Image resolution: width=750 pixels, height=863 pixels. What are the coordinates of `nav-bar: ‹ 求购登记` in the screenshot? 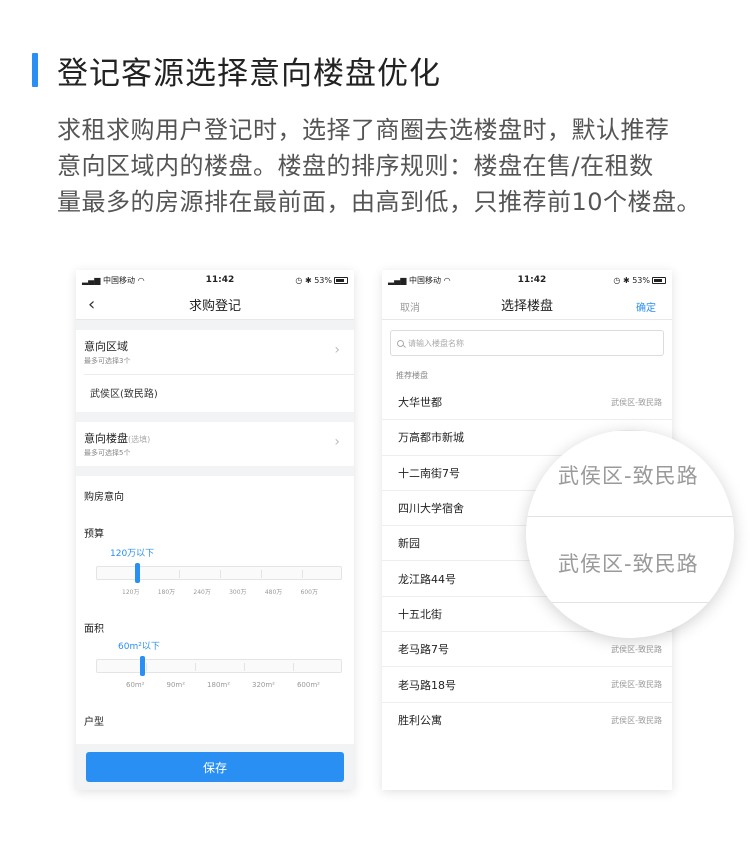 It's located at (215, 305).